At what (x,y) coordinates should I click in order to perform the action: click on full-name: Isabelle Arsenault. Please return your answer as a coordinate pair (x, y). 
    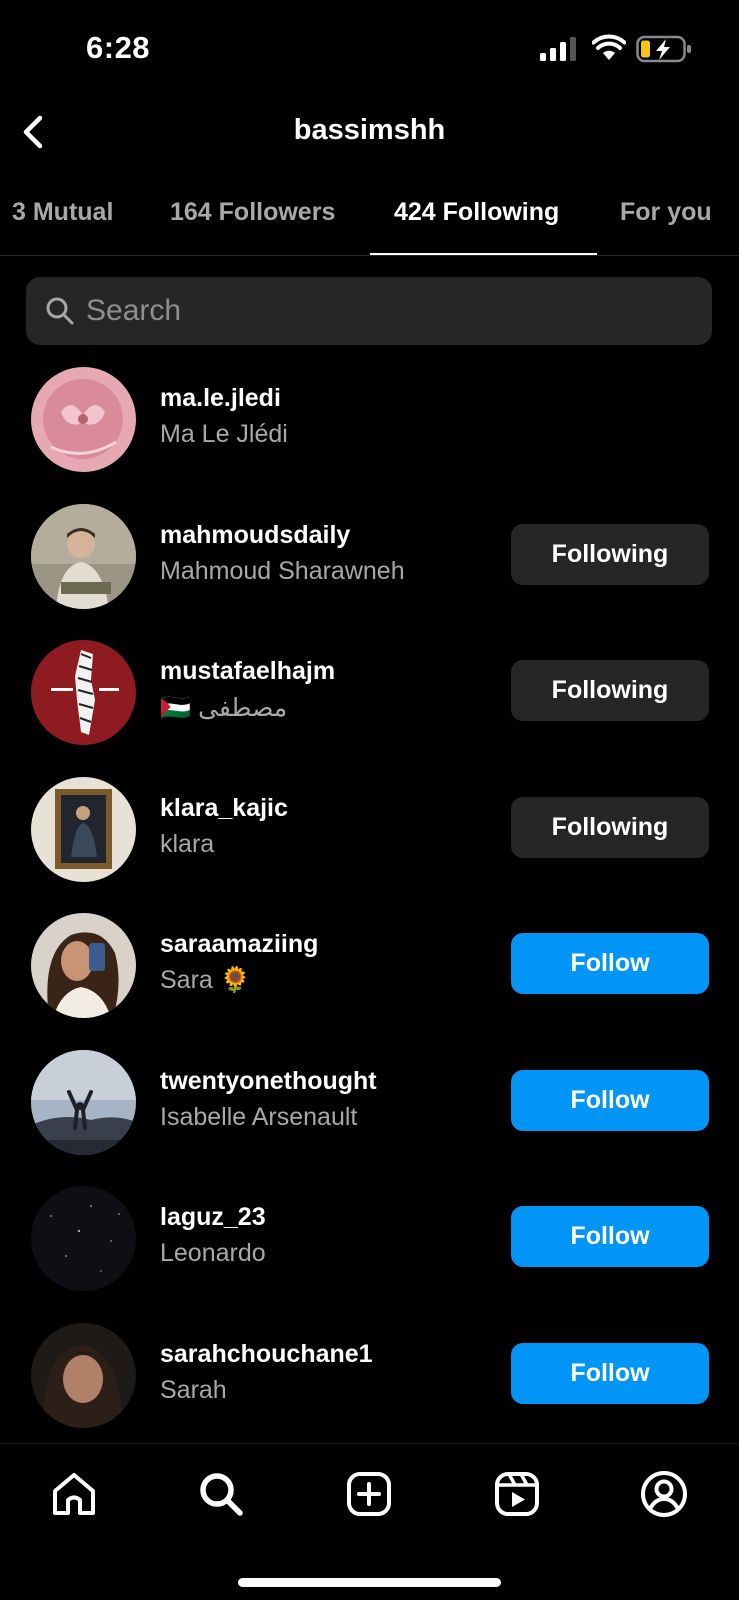
    Looking at the image, I should click on (259, 1116).